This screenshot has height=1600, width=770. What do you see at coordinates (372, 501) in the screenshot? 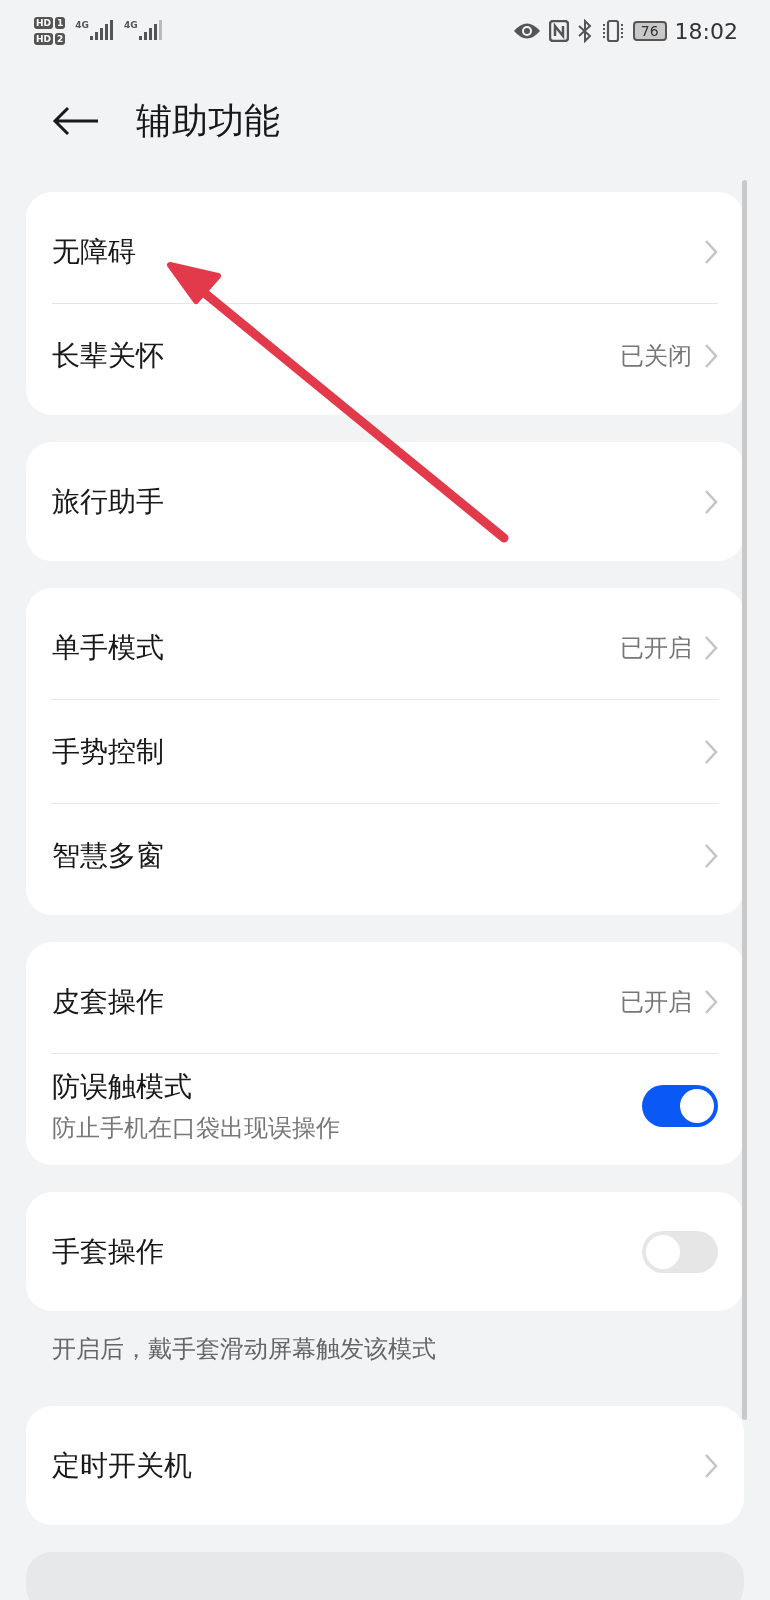
I see `setting-title: 旅行助手` at bounding box center [372, 501].